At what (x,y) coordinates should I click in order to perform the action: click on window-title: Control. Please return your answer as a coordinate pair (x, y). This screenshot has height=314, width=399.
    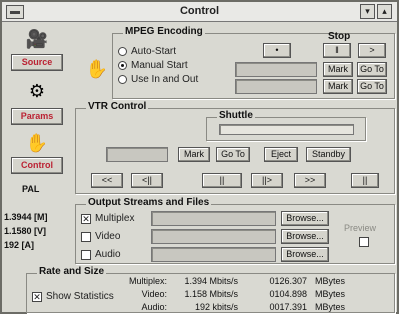
    Looking at the image, I should click on (199, 11).